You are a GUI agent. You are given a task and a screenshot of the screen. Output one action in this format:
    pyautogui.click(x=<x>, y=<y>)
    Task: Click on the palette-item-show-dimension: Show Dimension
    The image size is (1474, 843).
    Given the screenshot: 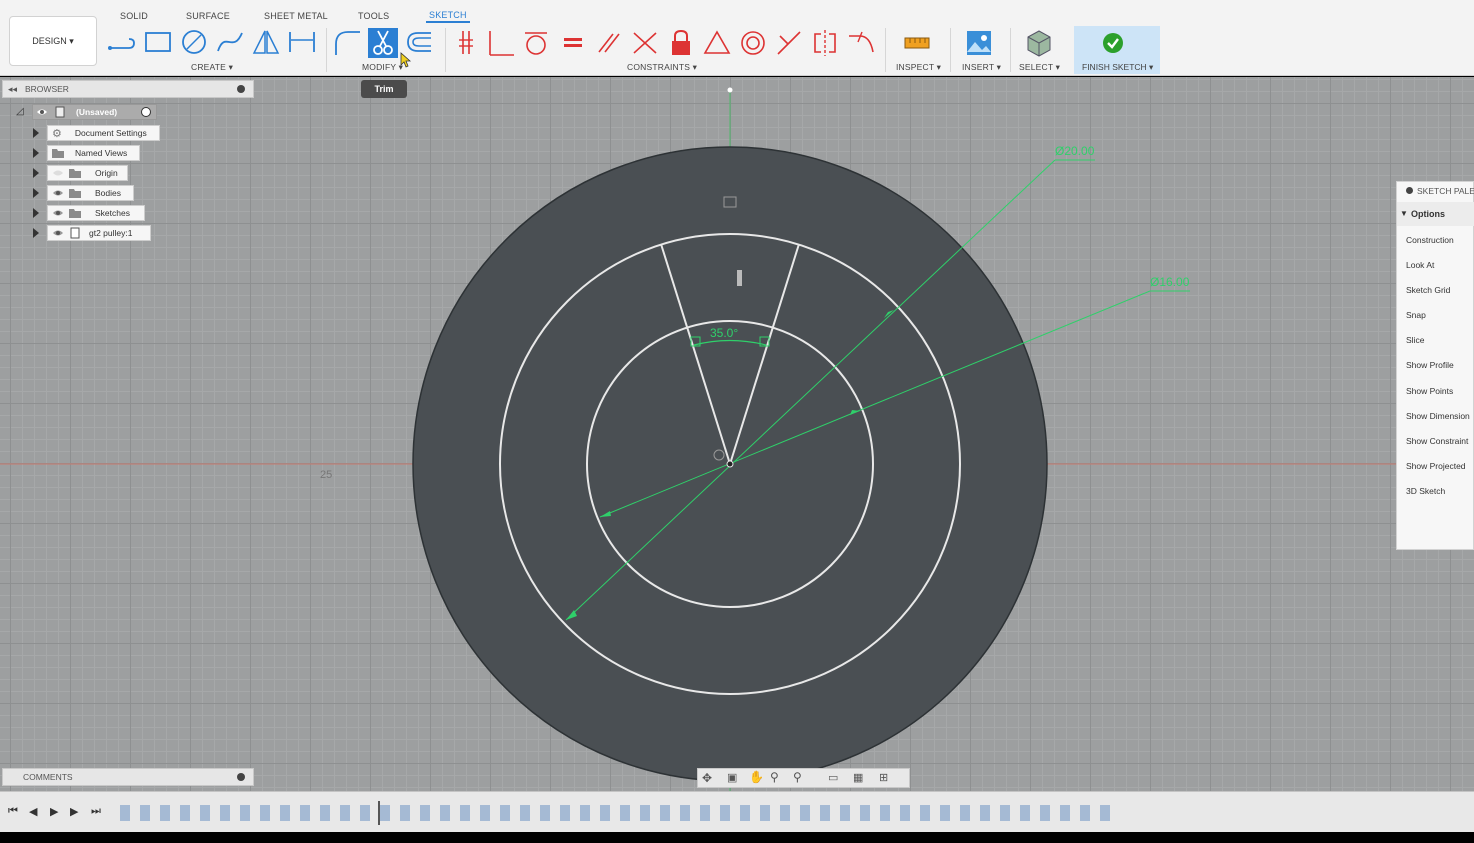 What is the action you would take?
    pyautogui.click(x=1438, y=416)
    